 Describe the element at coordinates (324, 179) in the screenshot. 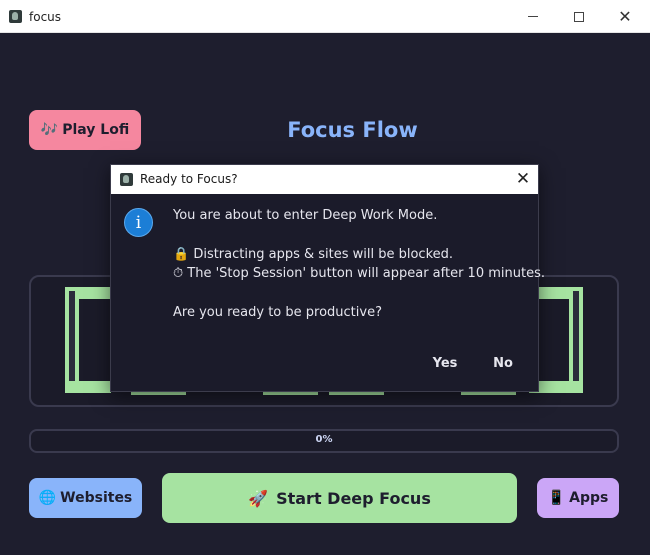

I see `dialog-titlebar: Ready to Focus? ✕` at that location.